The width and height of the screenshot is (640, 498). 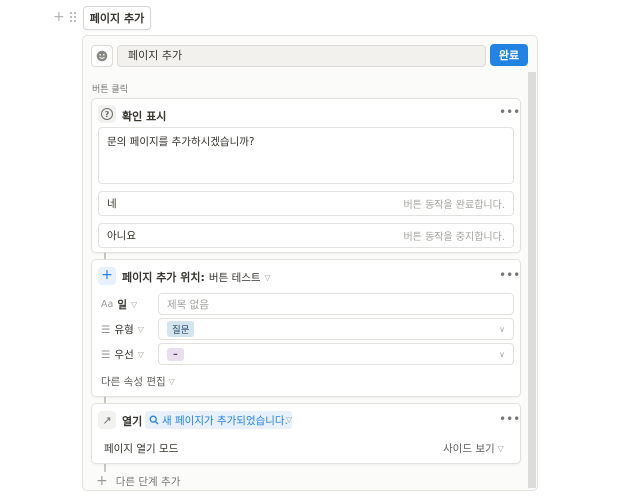 I want to click on edit-more-properties-button: 다른 속성 편집 ▽, so click(x=138, y=381).